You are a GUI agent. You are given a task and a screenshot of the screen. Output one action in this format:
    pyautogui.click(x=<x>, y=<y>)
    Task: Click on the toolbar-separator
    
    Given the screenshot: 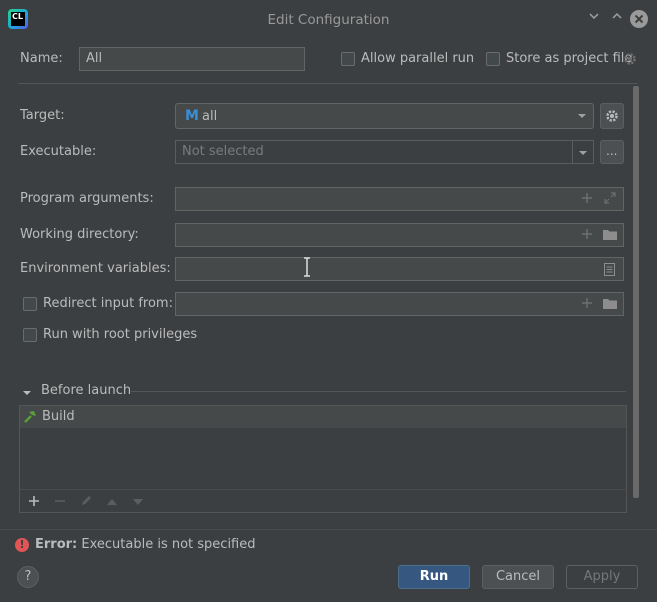 What is the action you would take?
    pyautogui.click(x=323, y=489)
    